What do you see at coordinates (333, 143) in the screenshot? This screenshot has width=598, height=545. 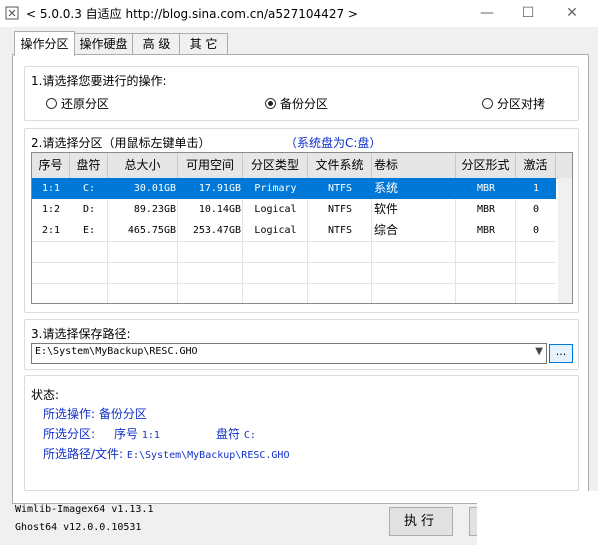 I see `system-disk-note: （系统盘为C:盘）` at bounding box center [333, 143].